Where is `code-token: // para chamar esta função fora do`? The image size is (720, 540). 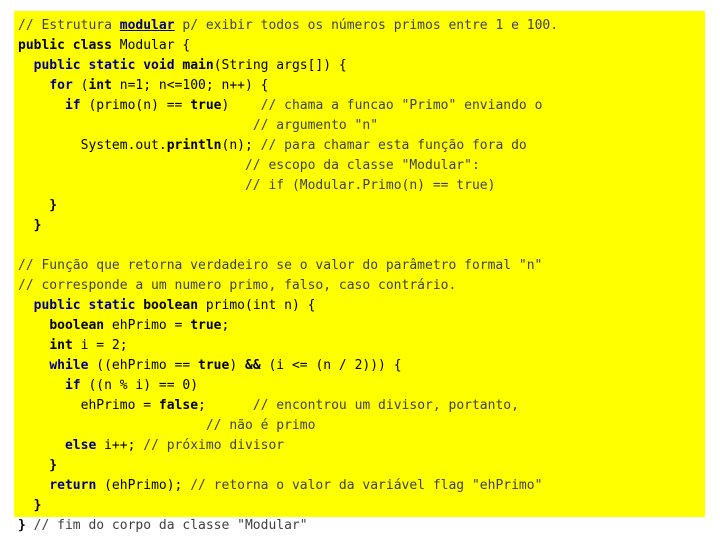
code-token: // para chamar esta função fora do is located at coordinates (393, 145).